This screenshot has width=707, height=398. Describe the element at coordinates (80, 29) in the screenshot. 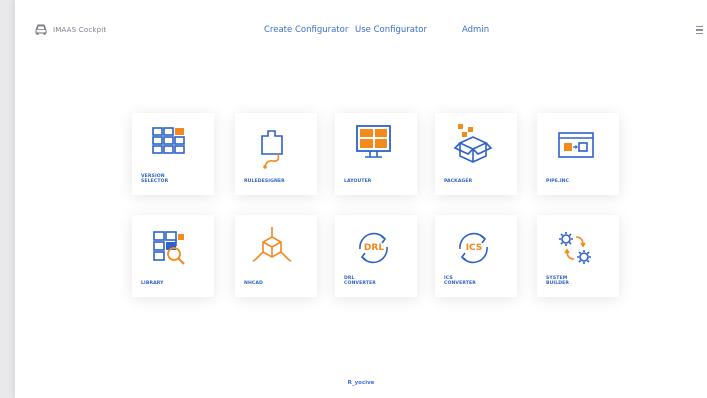

I see `brand-label: IMAAS Cockpit` at that location.